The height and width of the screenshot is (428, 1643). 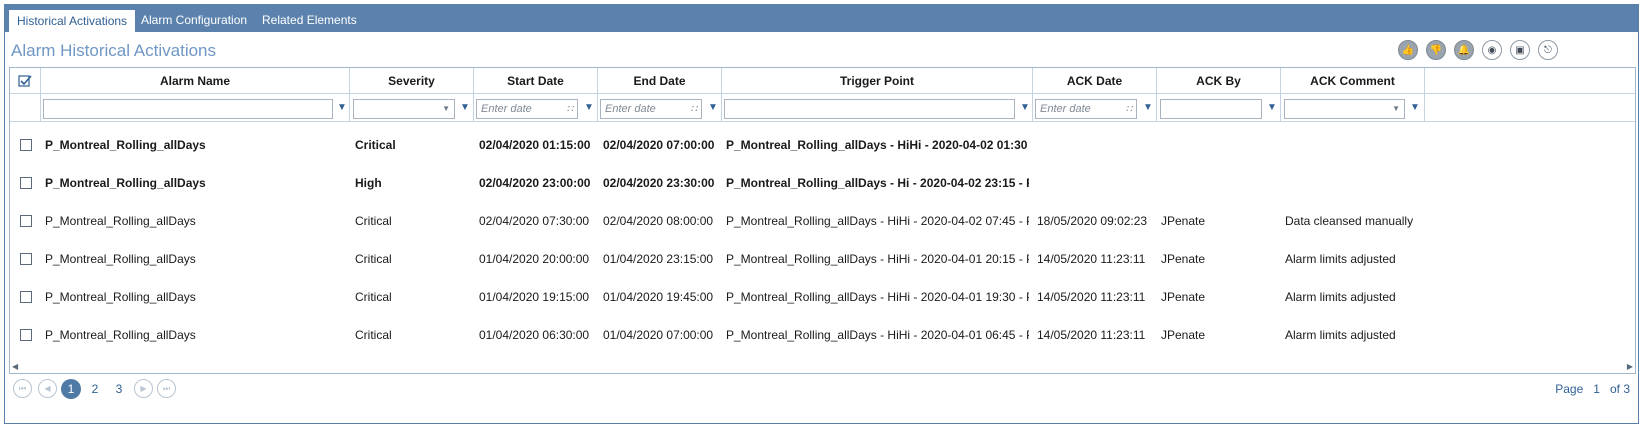 What do you see at coordinates (1219, 81) in the screenshot?
I see `column-header-ack-by: ACK By` at bounding box center [1219, 81].